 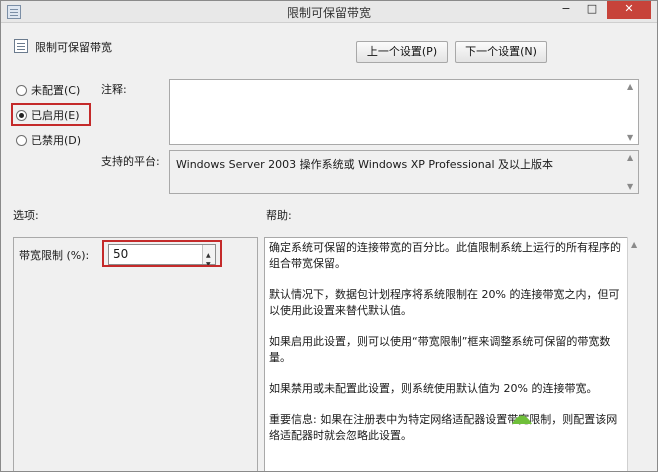 What do you see at coordinates (433, 388) in the screenshot?
I see `help-paragraph: 如果禁用或未配置此设置，则系统使用默认值为 20% 的连接带宽。` at bounding box center [433, 388].